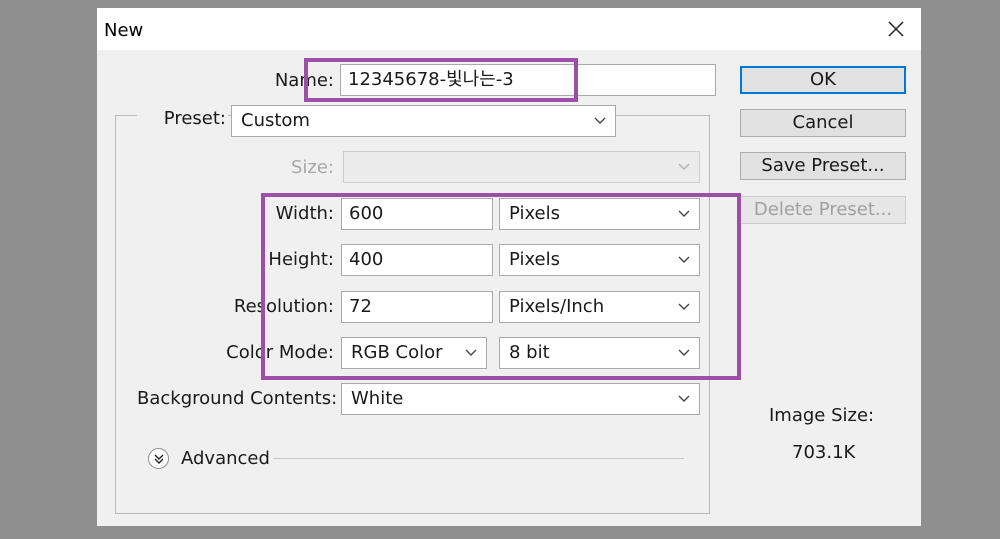  I want to click on ok-button: OK, so click(823, 80).